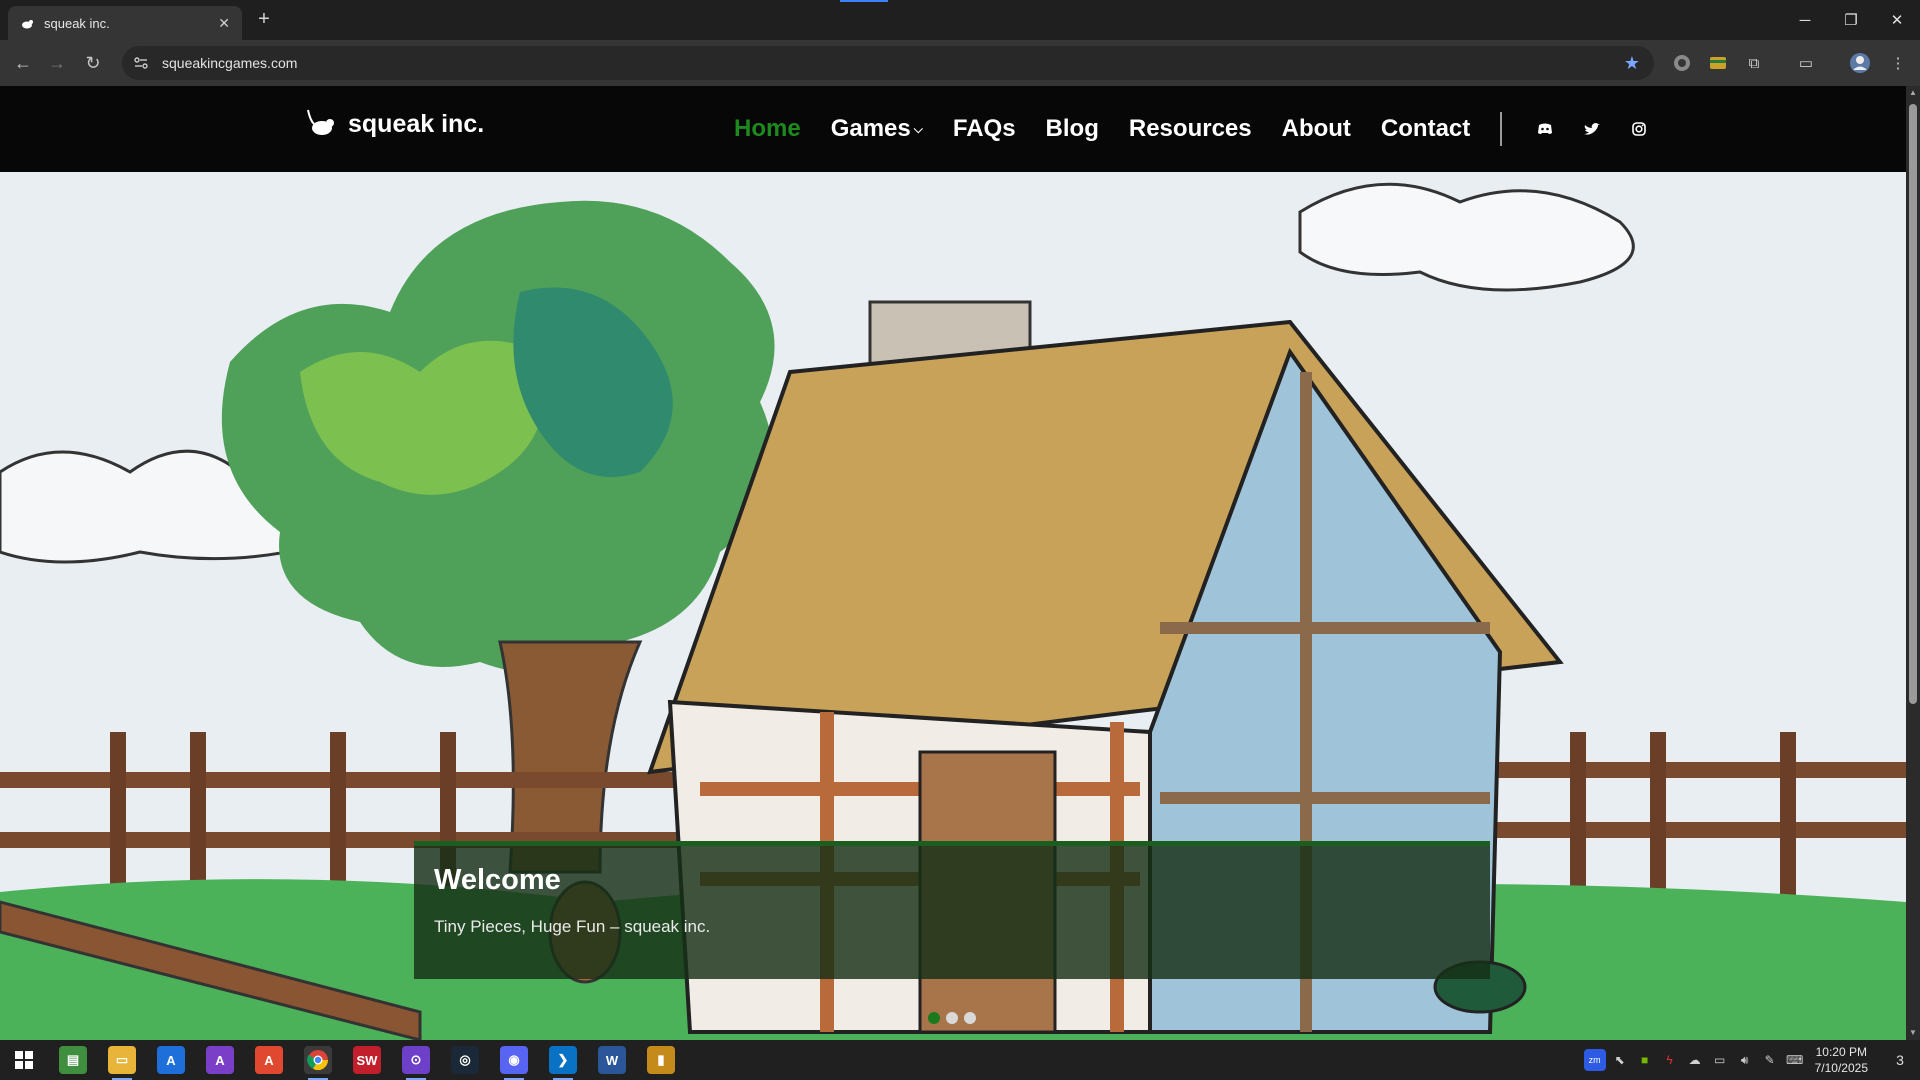 This screenshot has width=1920, height=1080. What do you see at coordinates (1645, 1060) in the screenshot?
I see `nvidia-icon: ■` at bounding box center [1645, 1060].